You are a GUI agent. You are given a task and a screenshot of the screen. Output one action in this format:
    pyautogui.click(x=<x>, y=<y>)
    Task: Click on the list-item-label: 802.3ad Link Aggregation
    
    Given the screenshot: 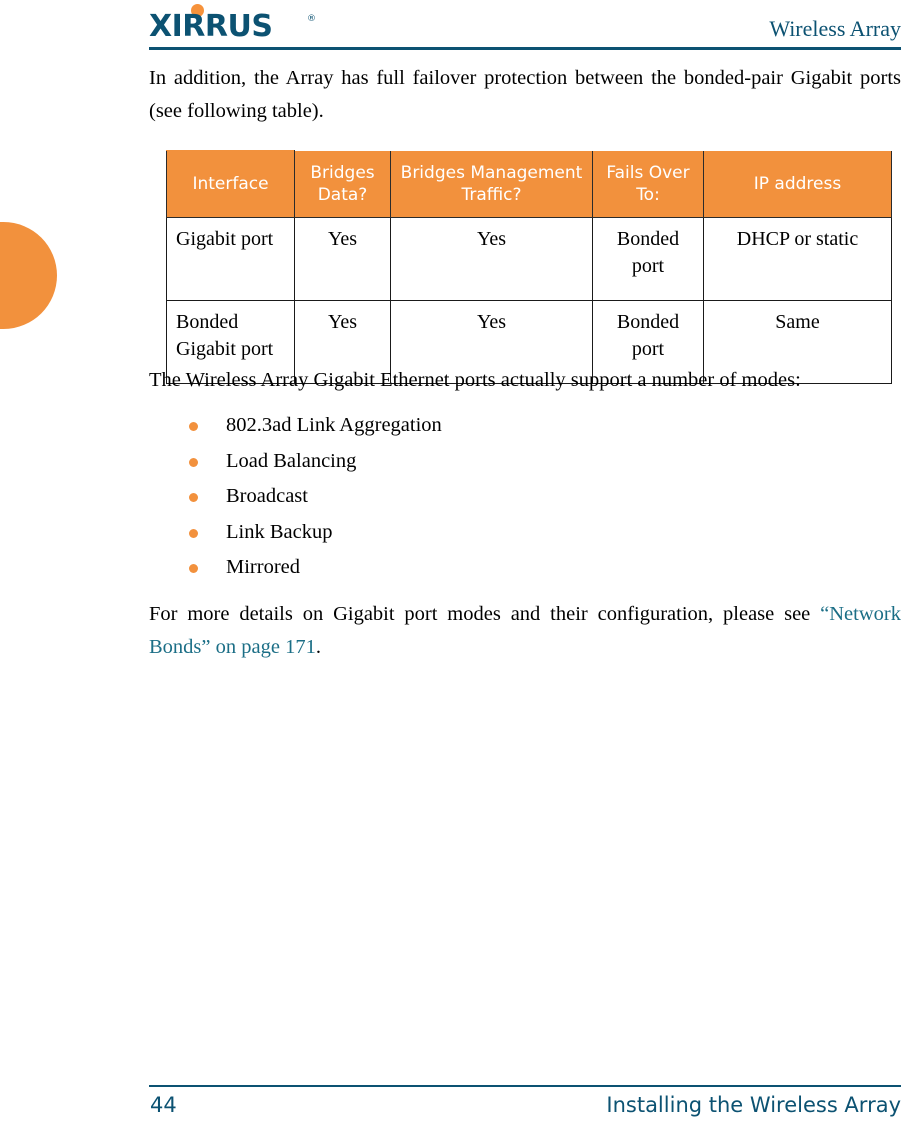 What is the action you would take?
    pyautogui.click(x=334, y=425)
    